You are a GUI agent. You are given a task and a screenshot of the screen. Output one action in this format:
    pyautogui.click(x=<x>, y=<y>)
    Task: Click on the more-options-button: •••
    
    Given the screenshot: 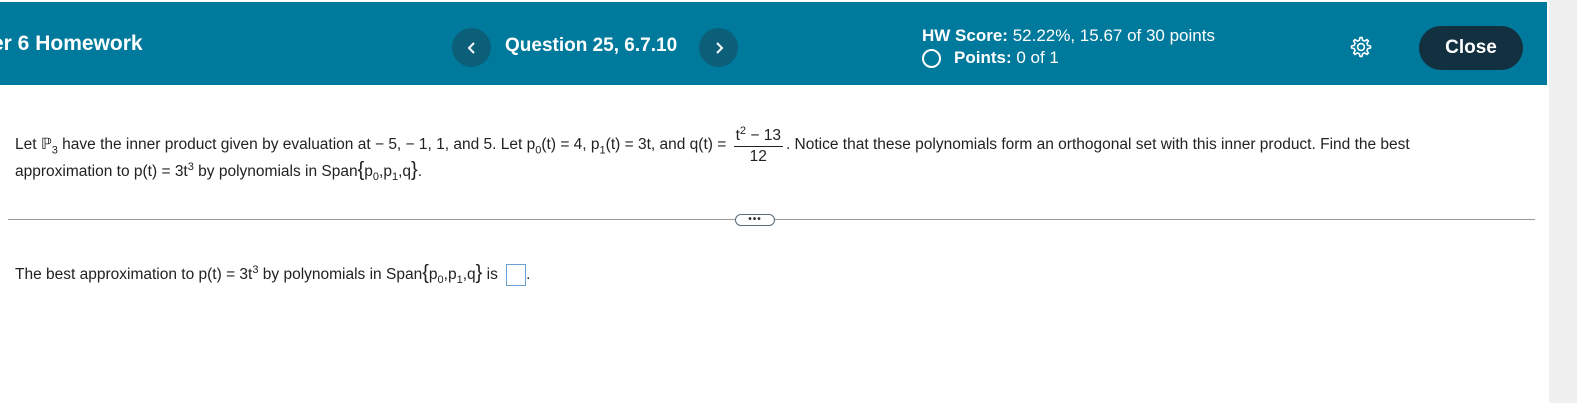 What is the action you would take?
    pyautogui.click(x=755, y=220)
    